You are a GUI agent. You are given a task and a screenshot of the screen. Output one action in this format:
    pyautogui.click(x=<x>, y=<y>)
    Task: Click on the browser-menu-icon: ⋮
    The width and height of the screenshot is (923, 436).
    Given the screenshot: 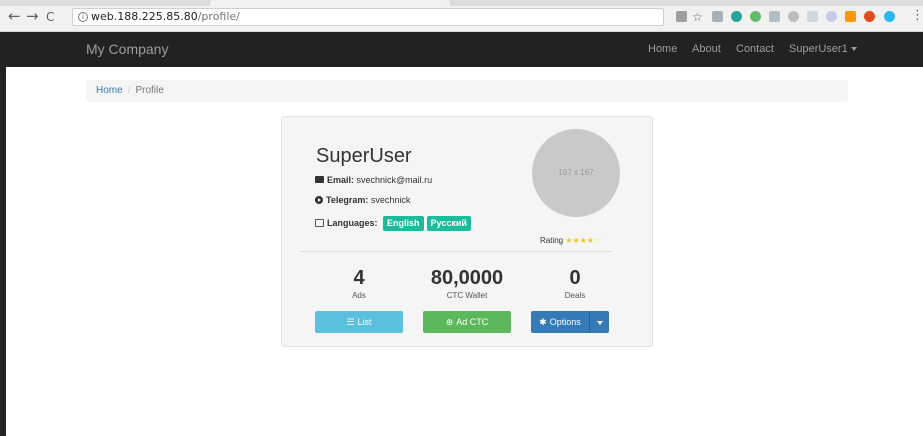 What is the action you would take?
    pyautogui.click(x=917, y=16)
    